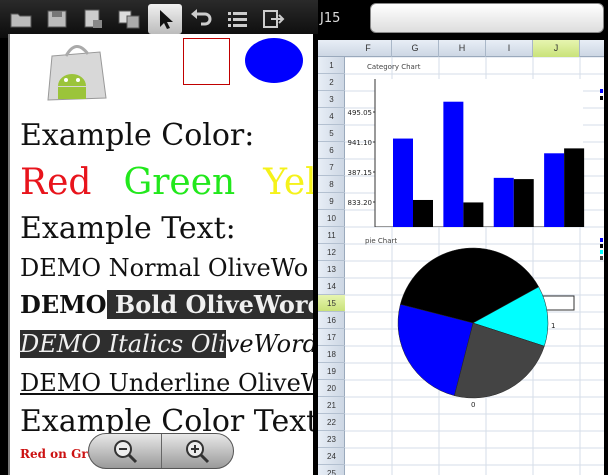 The height and width of the screenshot is (475, 608). I want to click on list-button, so click(237, 19).